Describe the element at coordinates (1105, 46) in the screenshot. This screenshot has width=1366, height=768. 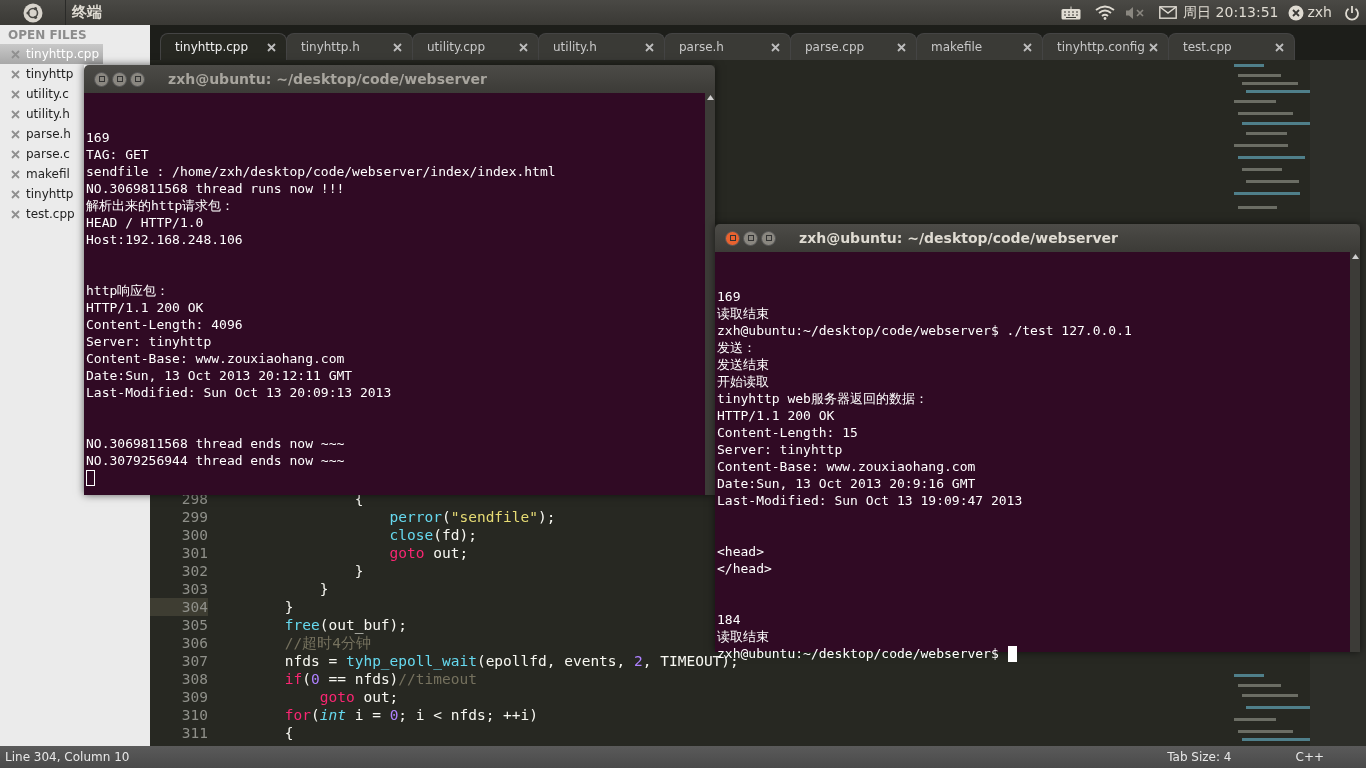
I see `file-tab: tinyhttp.config` at that location.